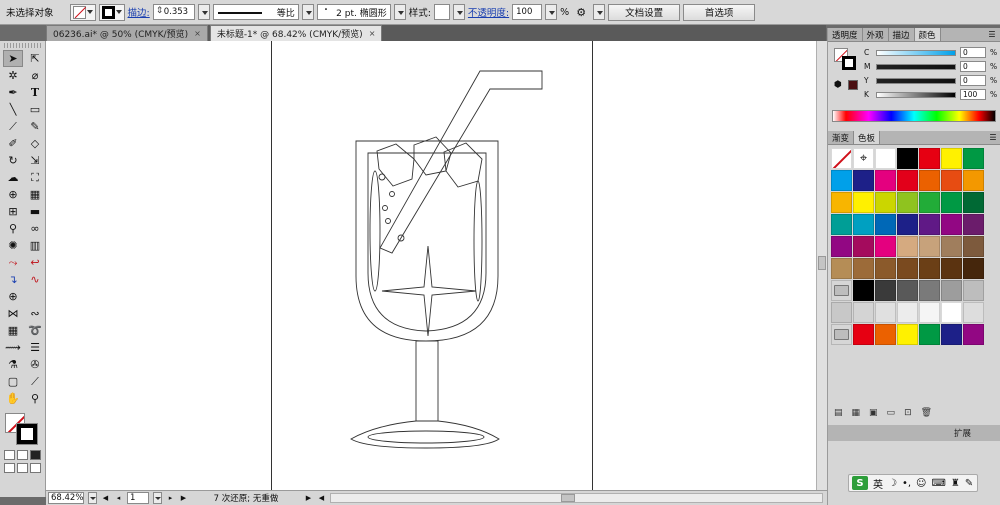  Describe the element at coordinates (35, 262) in the screenshot. I see `plugin-tool-b-icon: ↩` at that location.